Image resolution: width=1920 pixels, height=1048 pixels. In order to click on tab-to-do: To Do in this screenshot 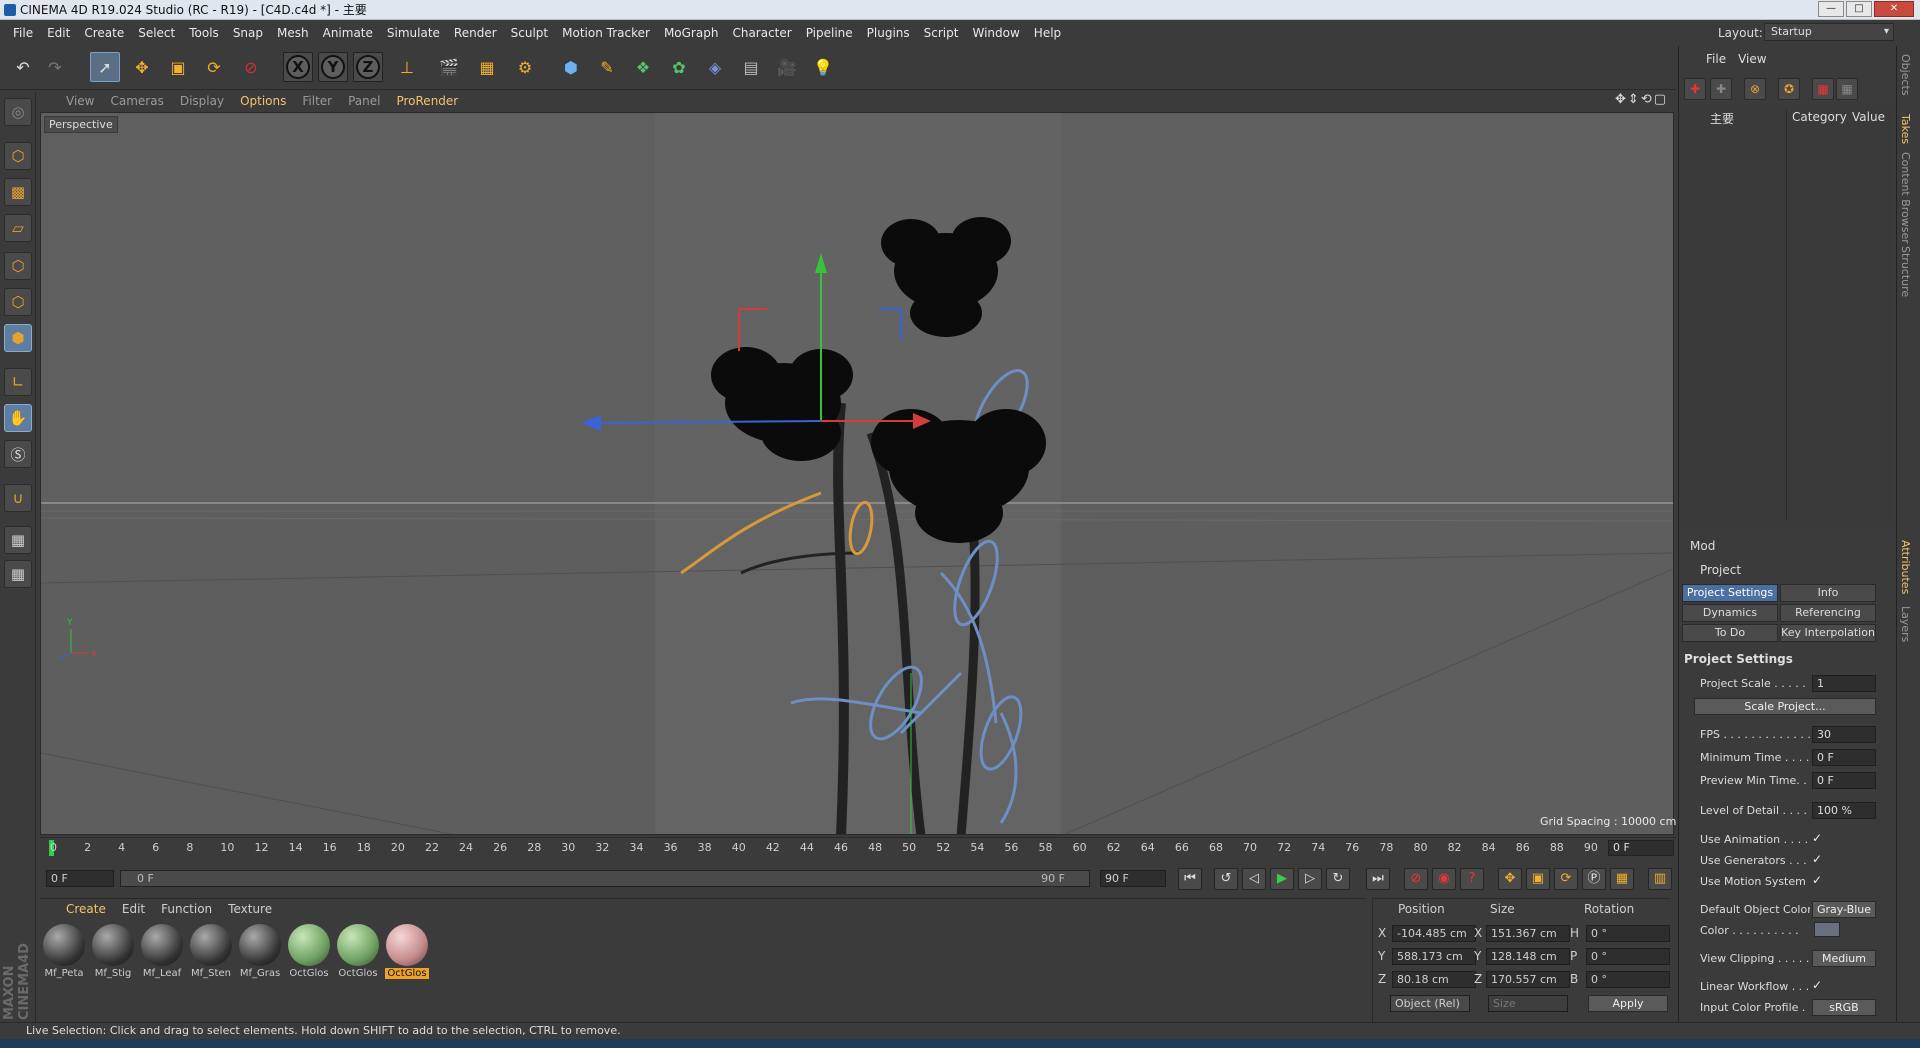, I will do `click(1730, 633)`.